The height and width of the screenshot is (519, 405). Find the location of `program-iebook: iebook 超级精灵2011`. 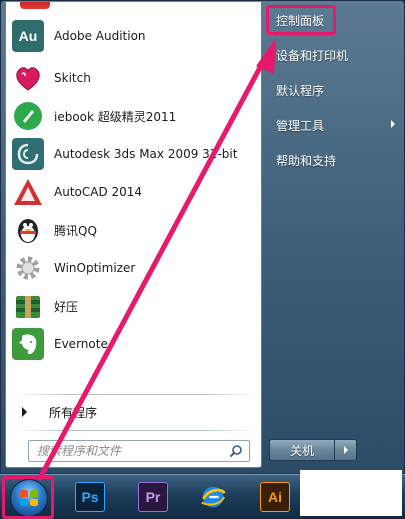

program-iebook: iebook 超级精灵2011 is located at coordinates (134, 116).